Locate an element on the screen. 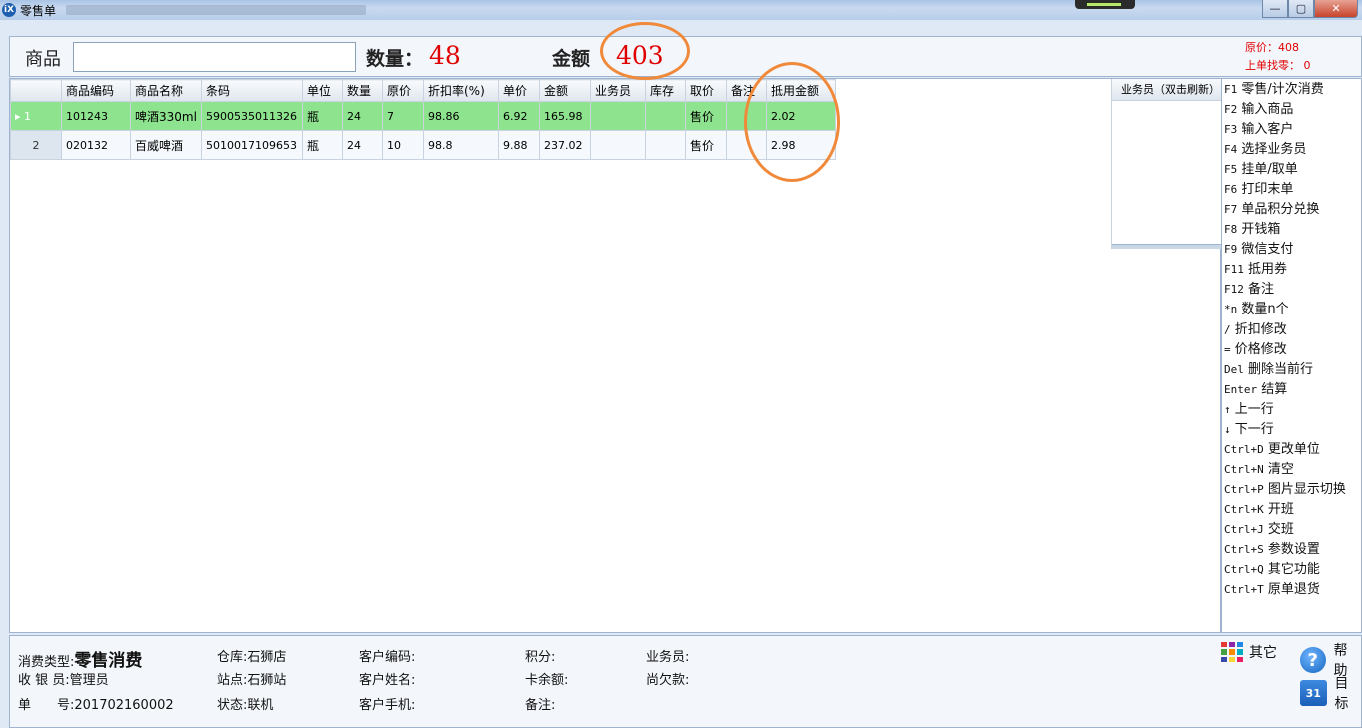 The height and width of the screenshot is (728, 1362). shortcut-label: 折扣修改 is located at coordinates (1260, 329).